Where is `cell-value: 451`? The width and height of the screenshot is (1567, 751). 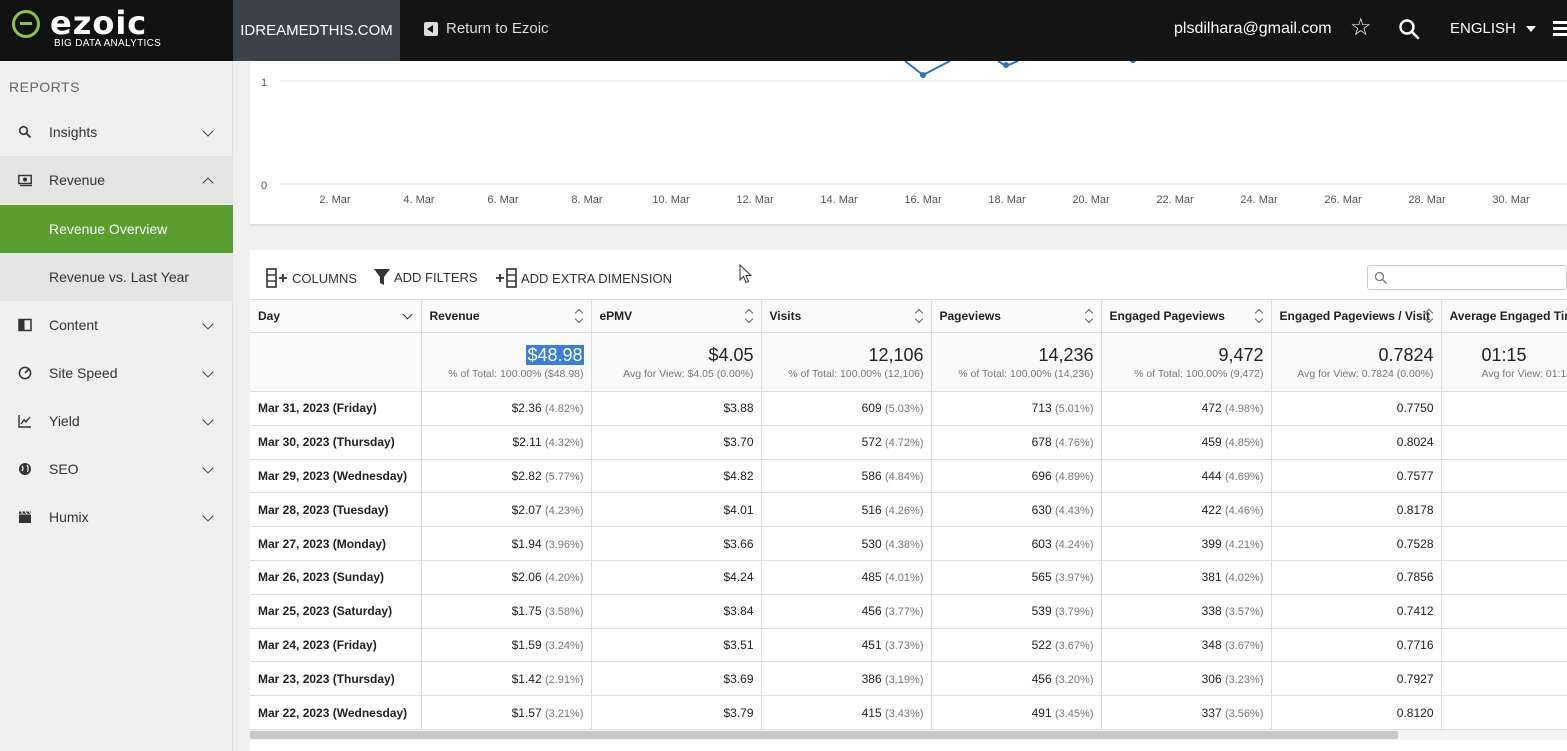
cell-value: 451 is located at coordinates (871, 644).